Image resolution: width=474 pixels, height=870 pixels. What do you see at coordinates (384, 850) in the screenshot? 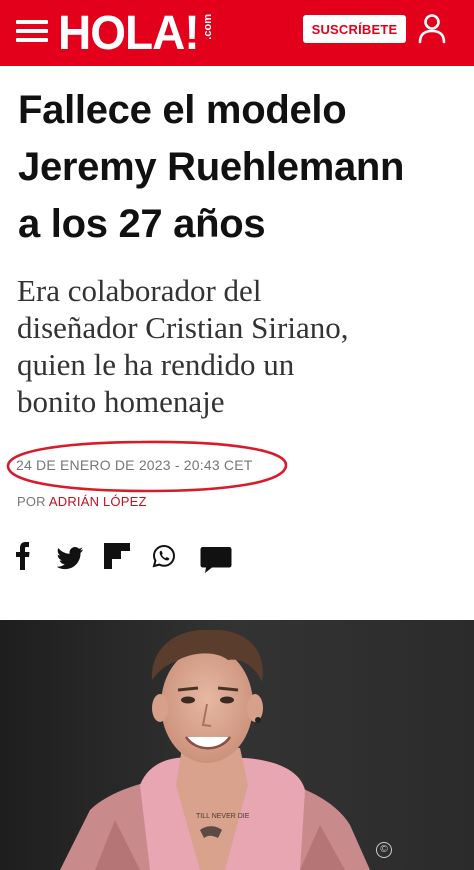
I see `copyright-icon: ©` at bounding box center [384, 850].